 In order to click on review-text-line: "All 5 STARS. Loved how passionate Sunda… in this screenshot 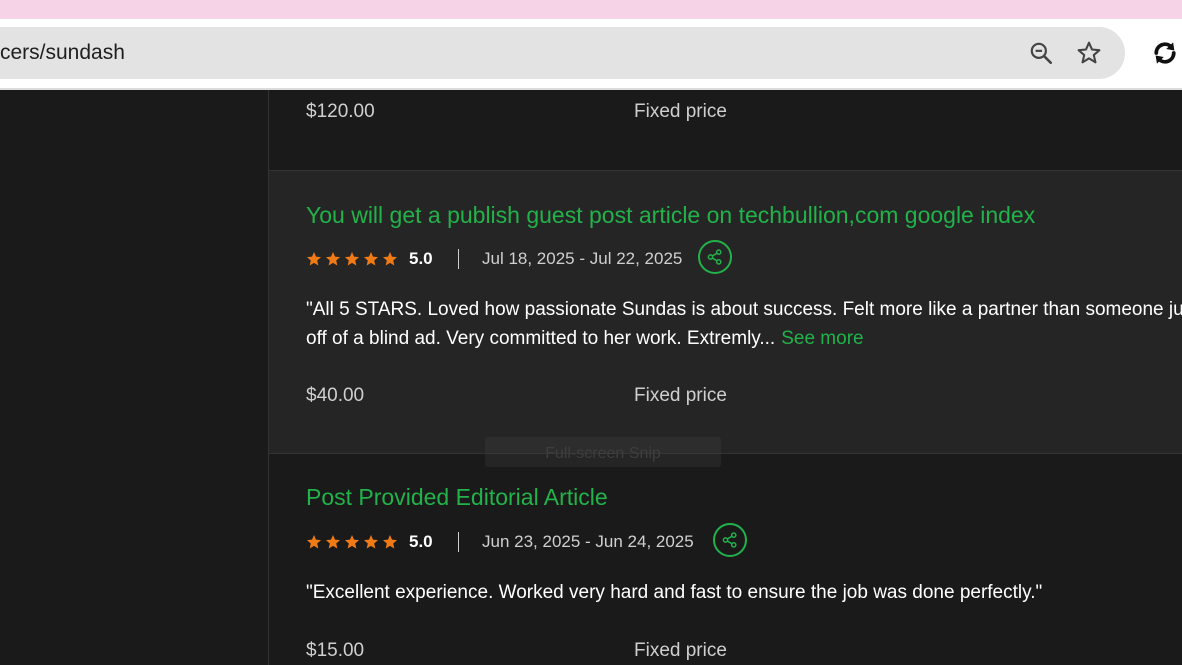, I will do `click(744, 309)`.